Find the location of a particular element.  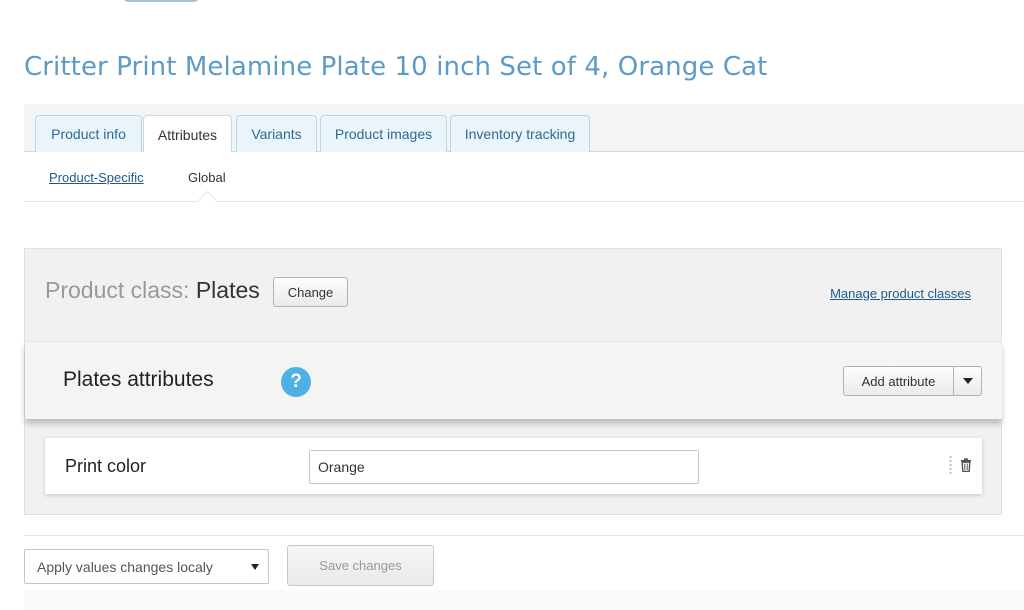

question-icon: ? is located at coordinates (296, 382).